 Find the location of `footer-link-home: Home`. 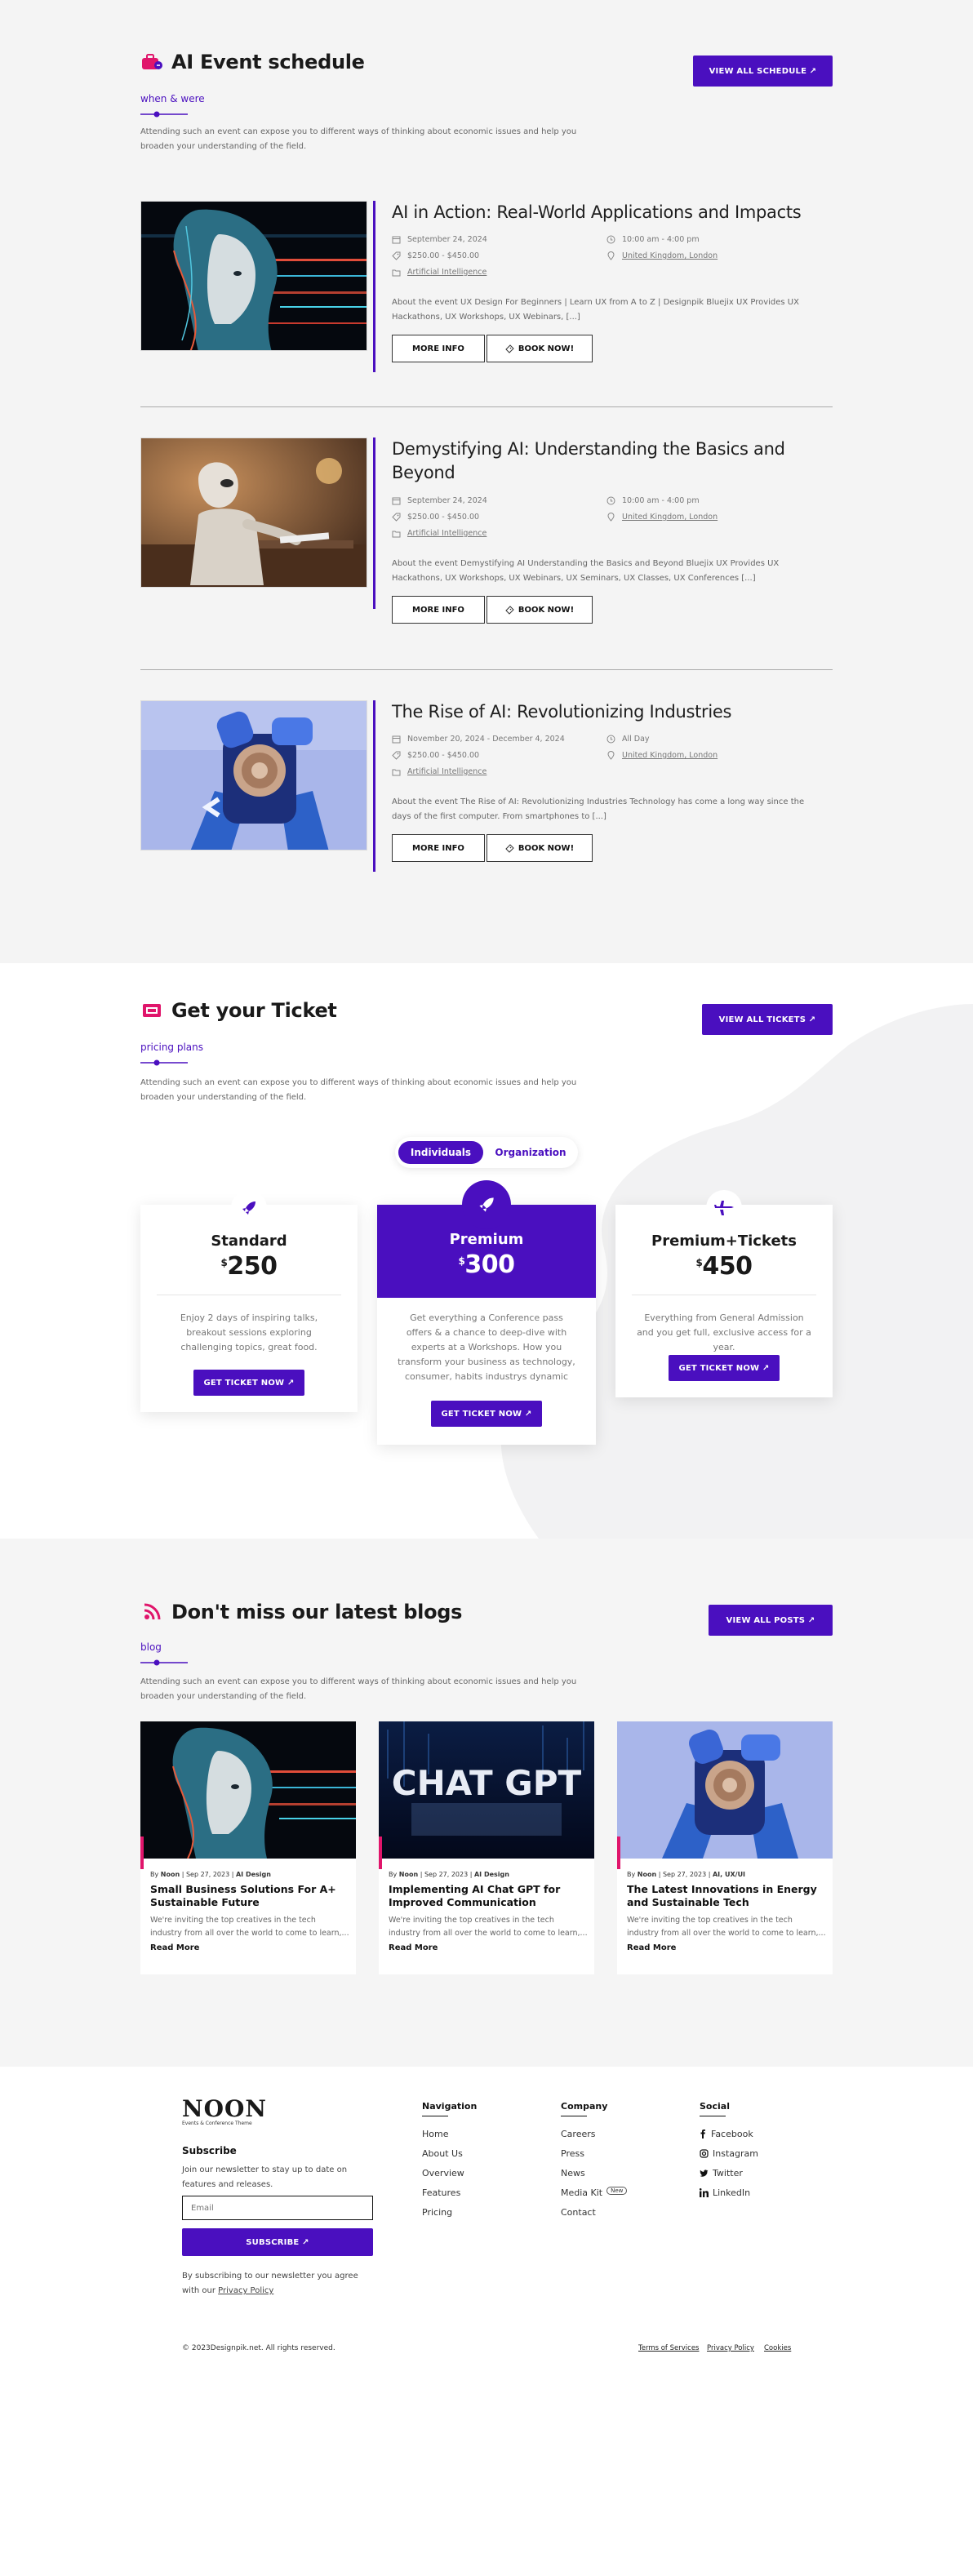

footer-link-home: Home is located at coordinates (435, 2134).